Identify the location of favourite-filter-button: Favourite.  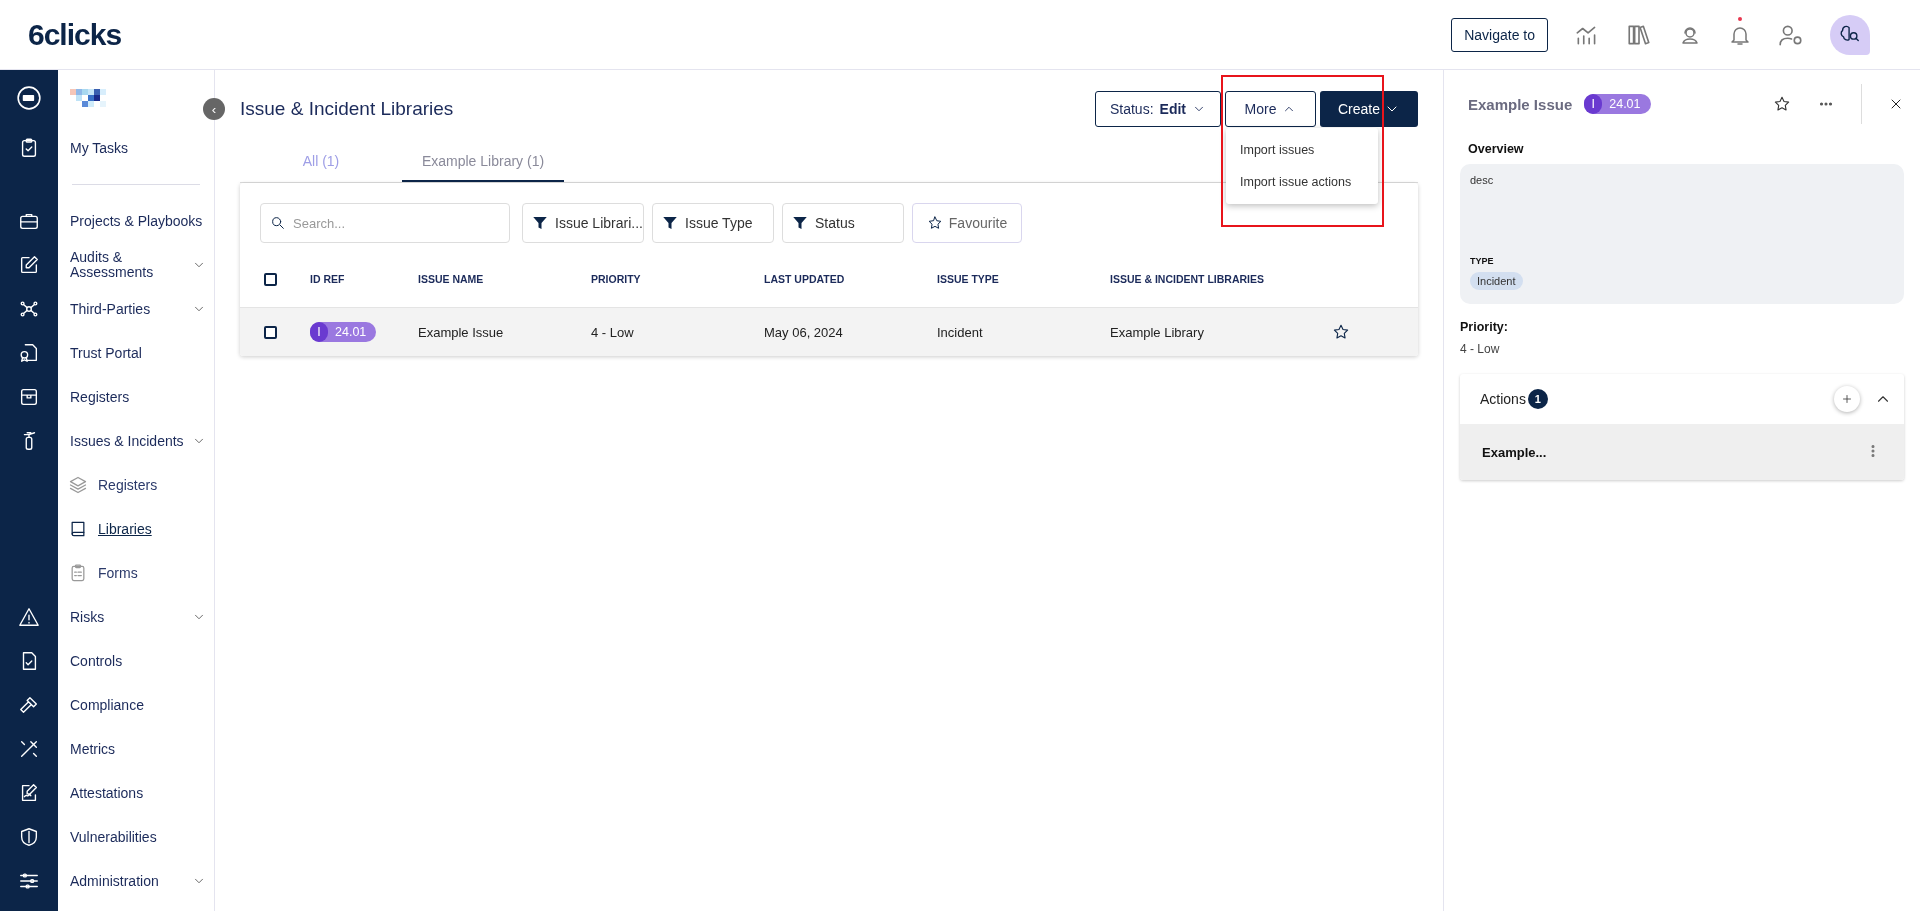
(967, 223).